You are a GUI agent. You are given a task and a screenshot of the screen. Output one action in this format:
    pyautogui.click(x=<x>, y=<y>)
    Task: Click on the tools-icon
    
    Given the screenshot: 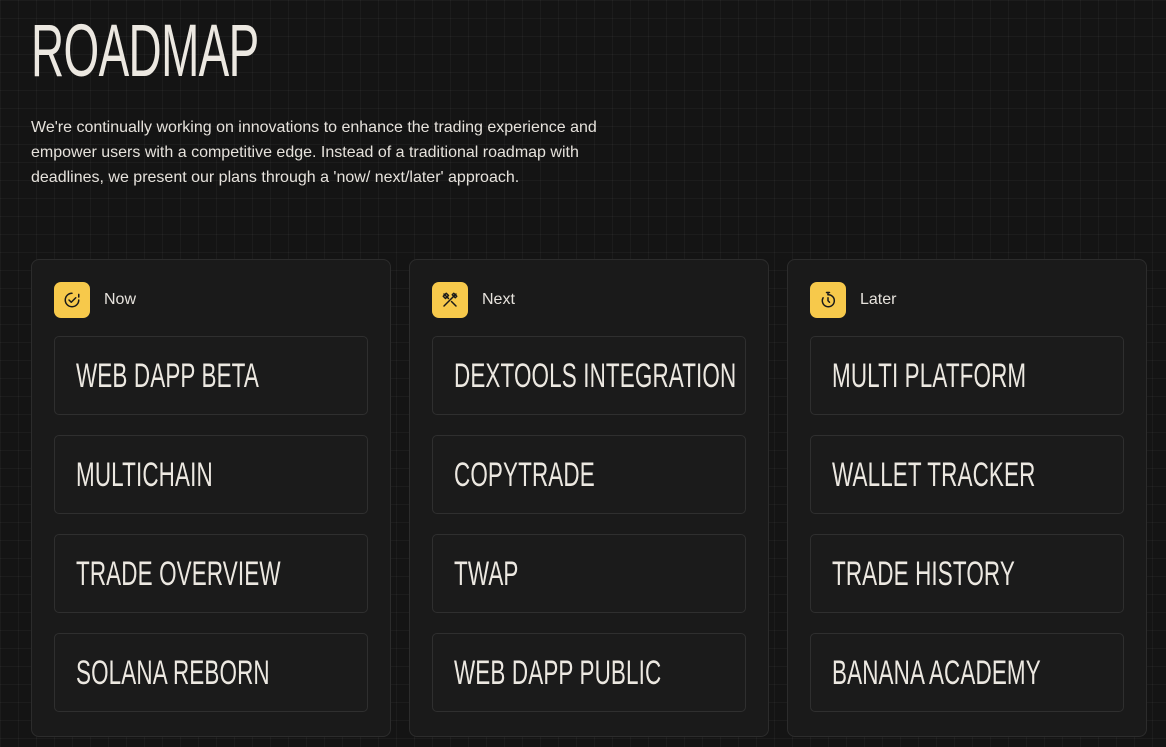 What is the action you would take?
    pyautogui.click(x=450, y=300)
    